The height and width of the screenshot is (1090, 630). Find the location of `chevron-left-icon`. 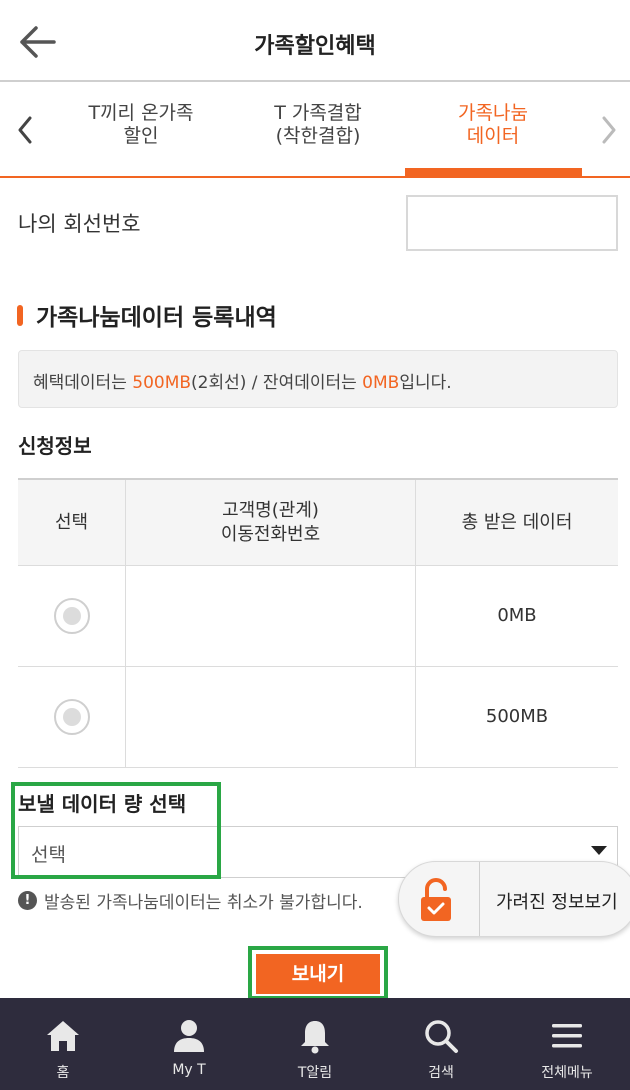

chevron-left-icon is located at coordinates (26, 130).